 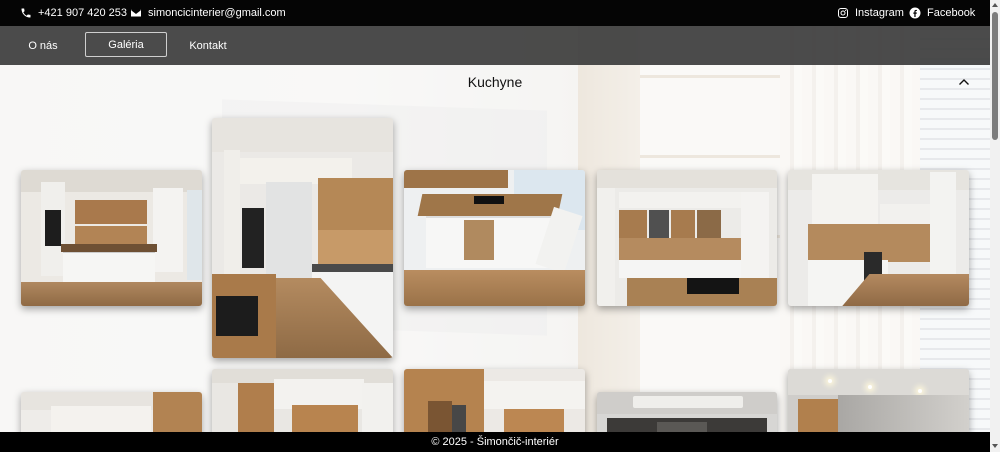 I want to click on phone-number: +421 907 420 253, so click(x=83, y=13).